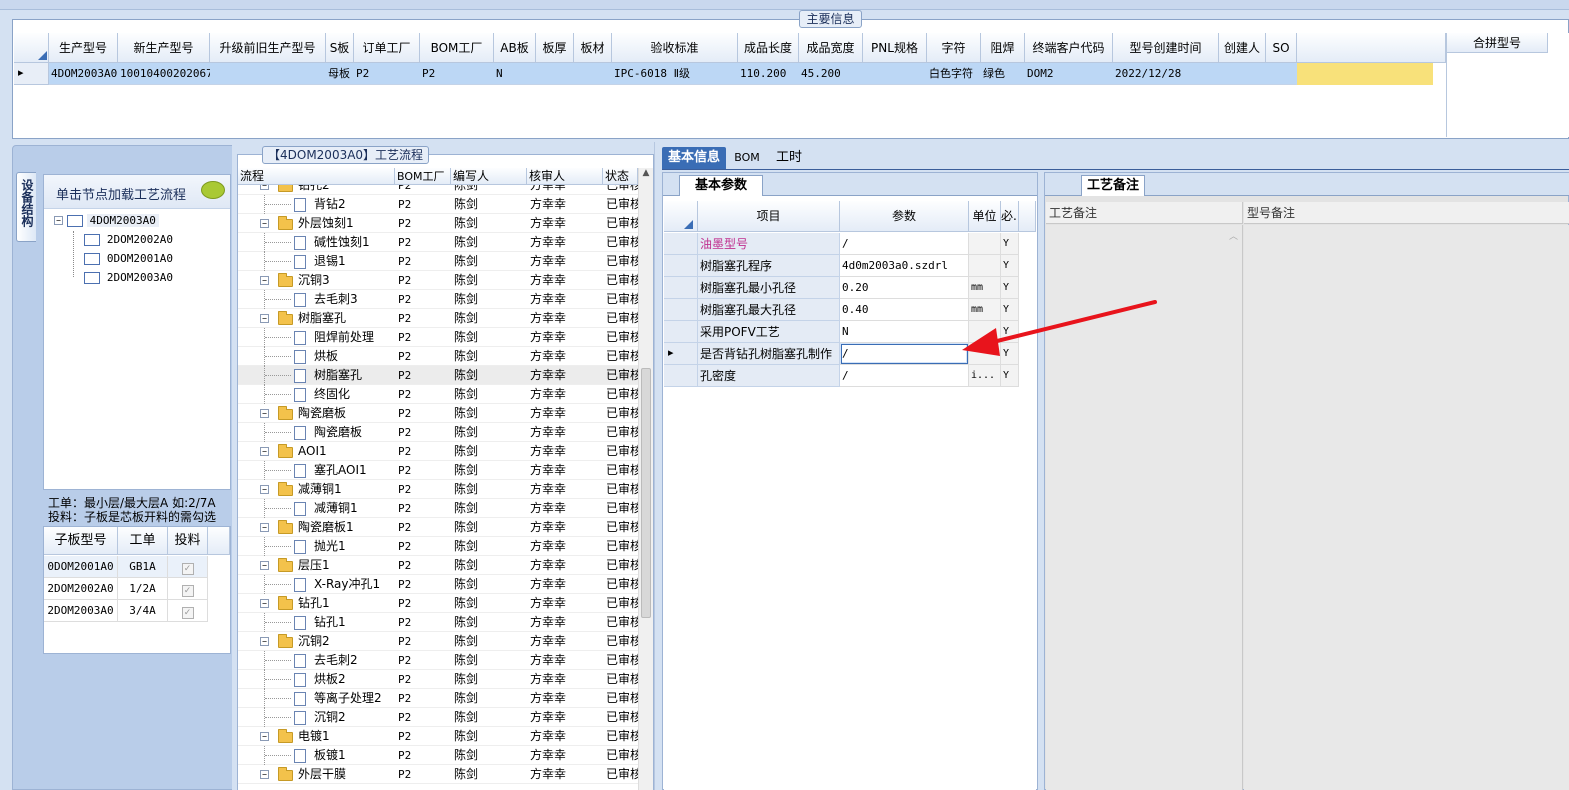 The width and height of the screenshot is (1569, 790). Describe the element at coordinates (1003, 48) in the screenshot. I see `column-header: 阻焊` at that location.